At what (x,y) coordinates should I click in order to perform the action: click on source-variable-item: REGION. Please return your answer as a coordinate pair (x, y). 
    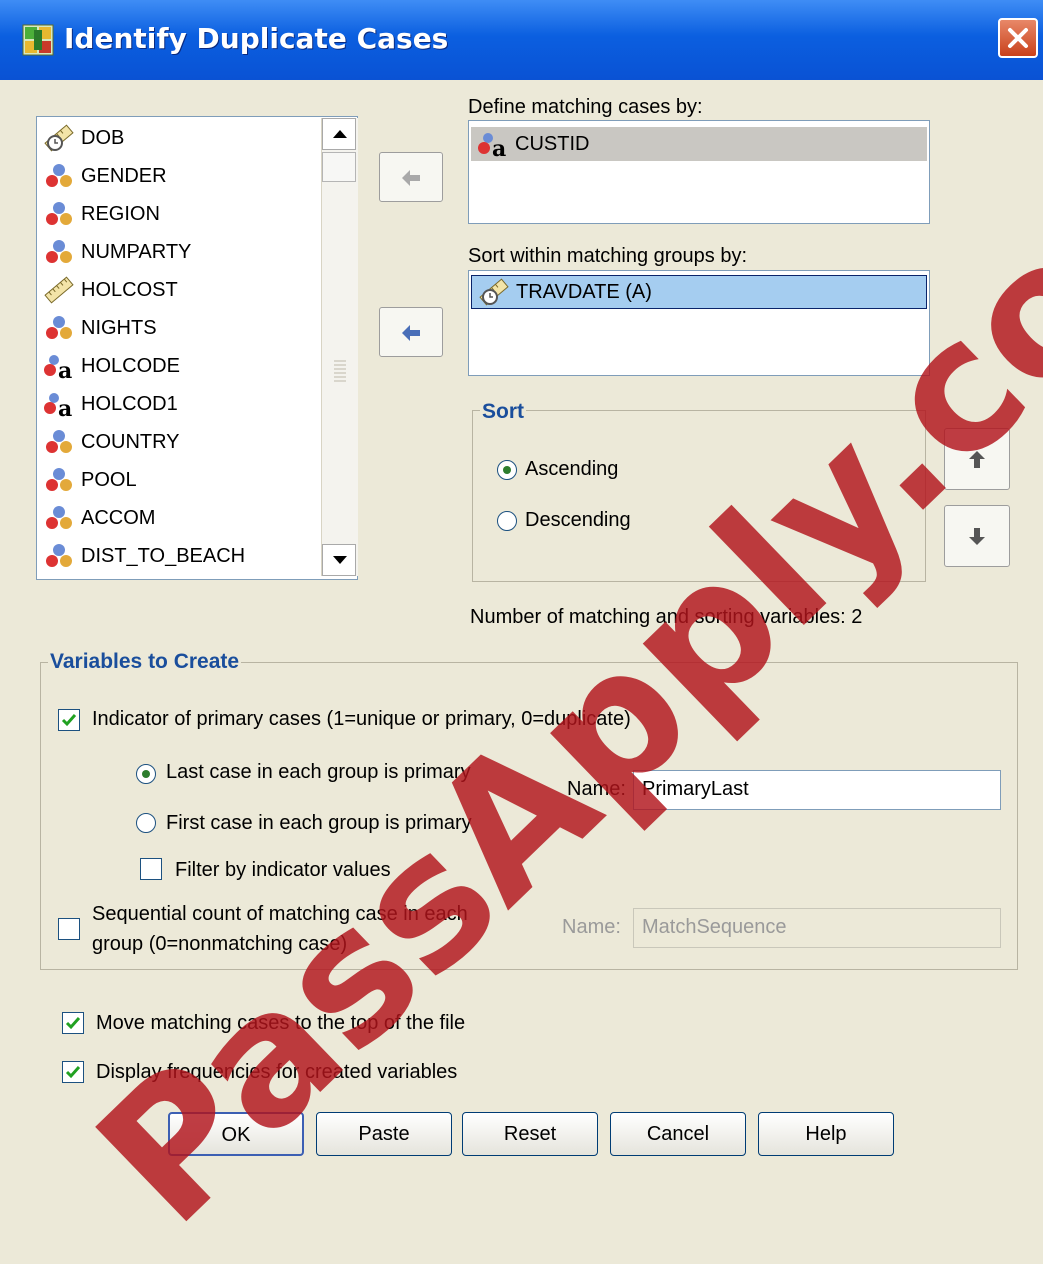
    Looking at the image, I should click on (101, 214).